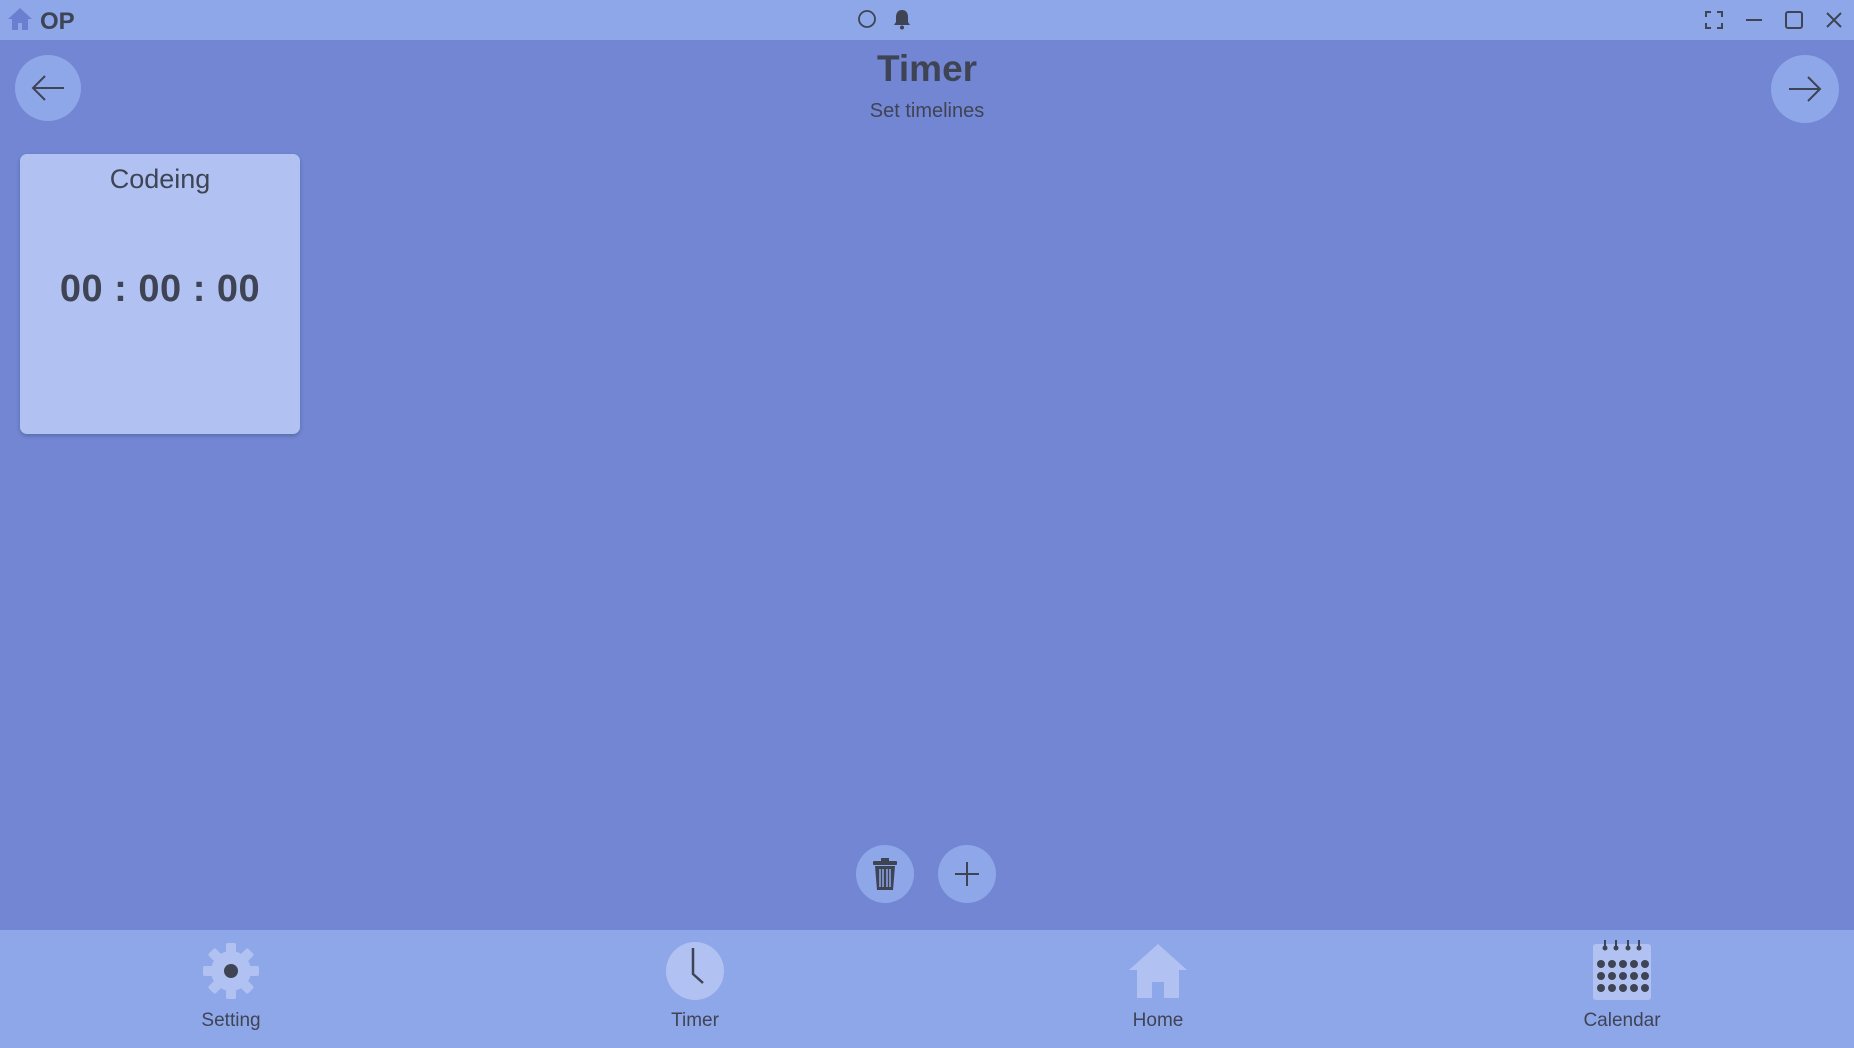 This screenshot has height=1048, width=1854. I want to click on window-controls, so click(1774, 20).